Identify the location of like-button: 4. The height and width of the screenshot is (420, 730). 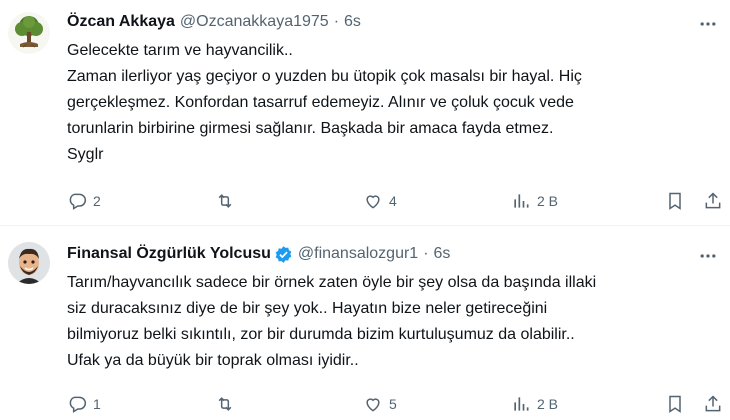
(380, 201).